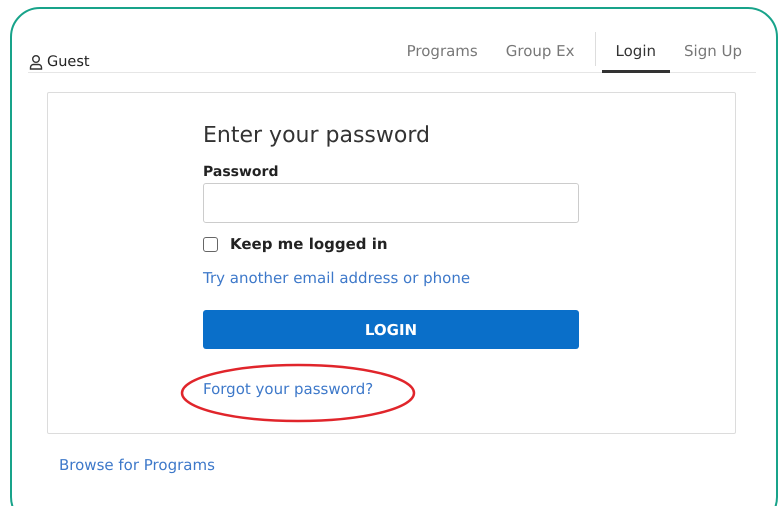  I want to click on user-name: Guest, so click(68, 62).